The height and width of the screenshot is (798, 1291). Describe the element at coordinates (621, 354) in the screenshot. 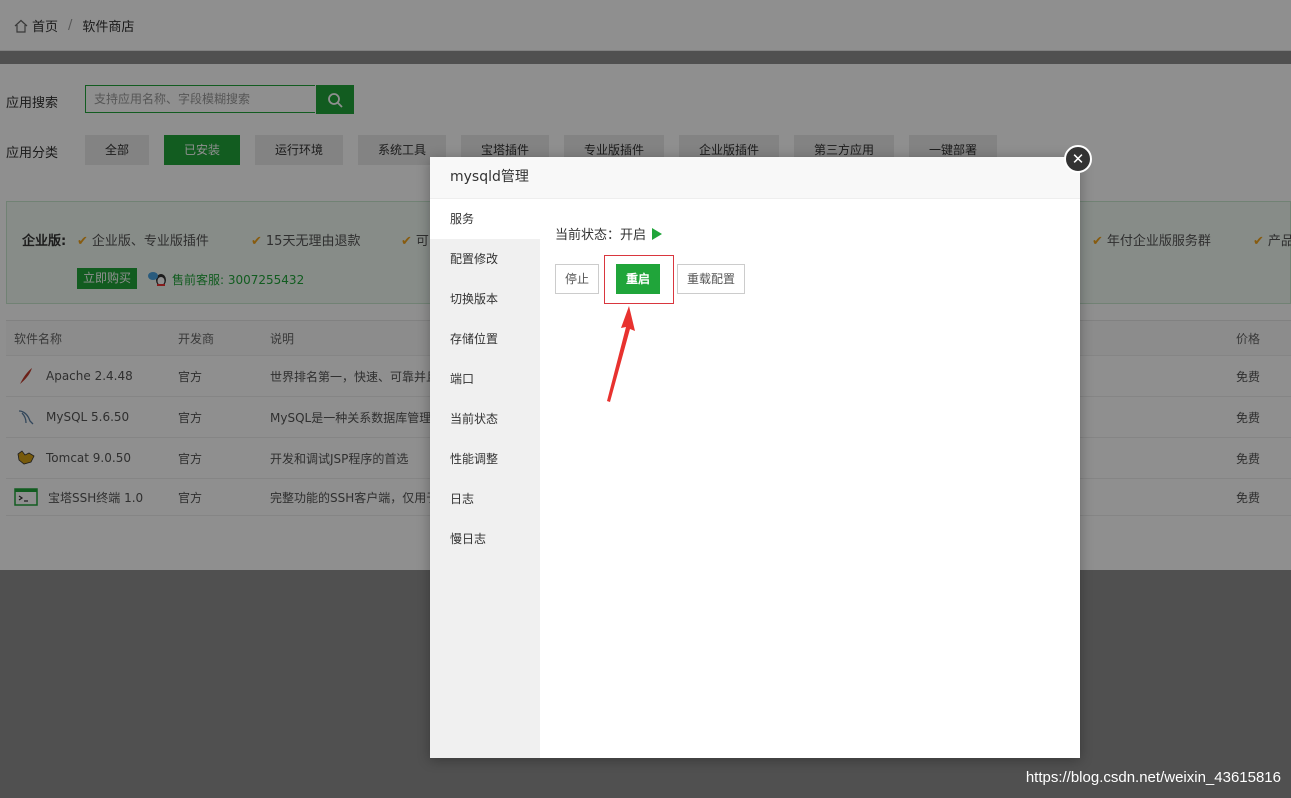

I see `red-arrow-annotation` at that location.